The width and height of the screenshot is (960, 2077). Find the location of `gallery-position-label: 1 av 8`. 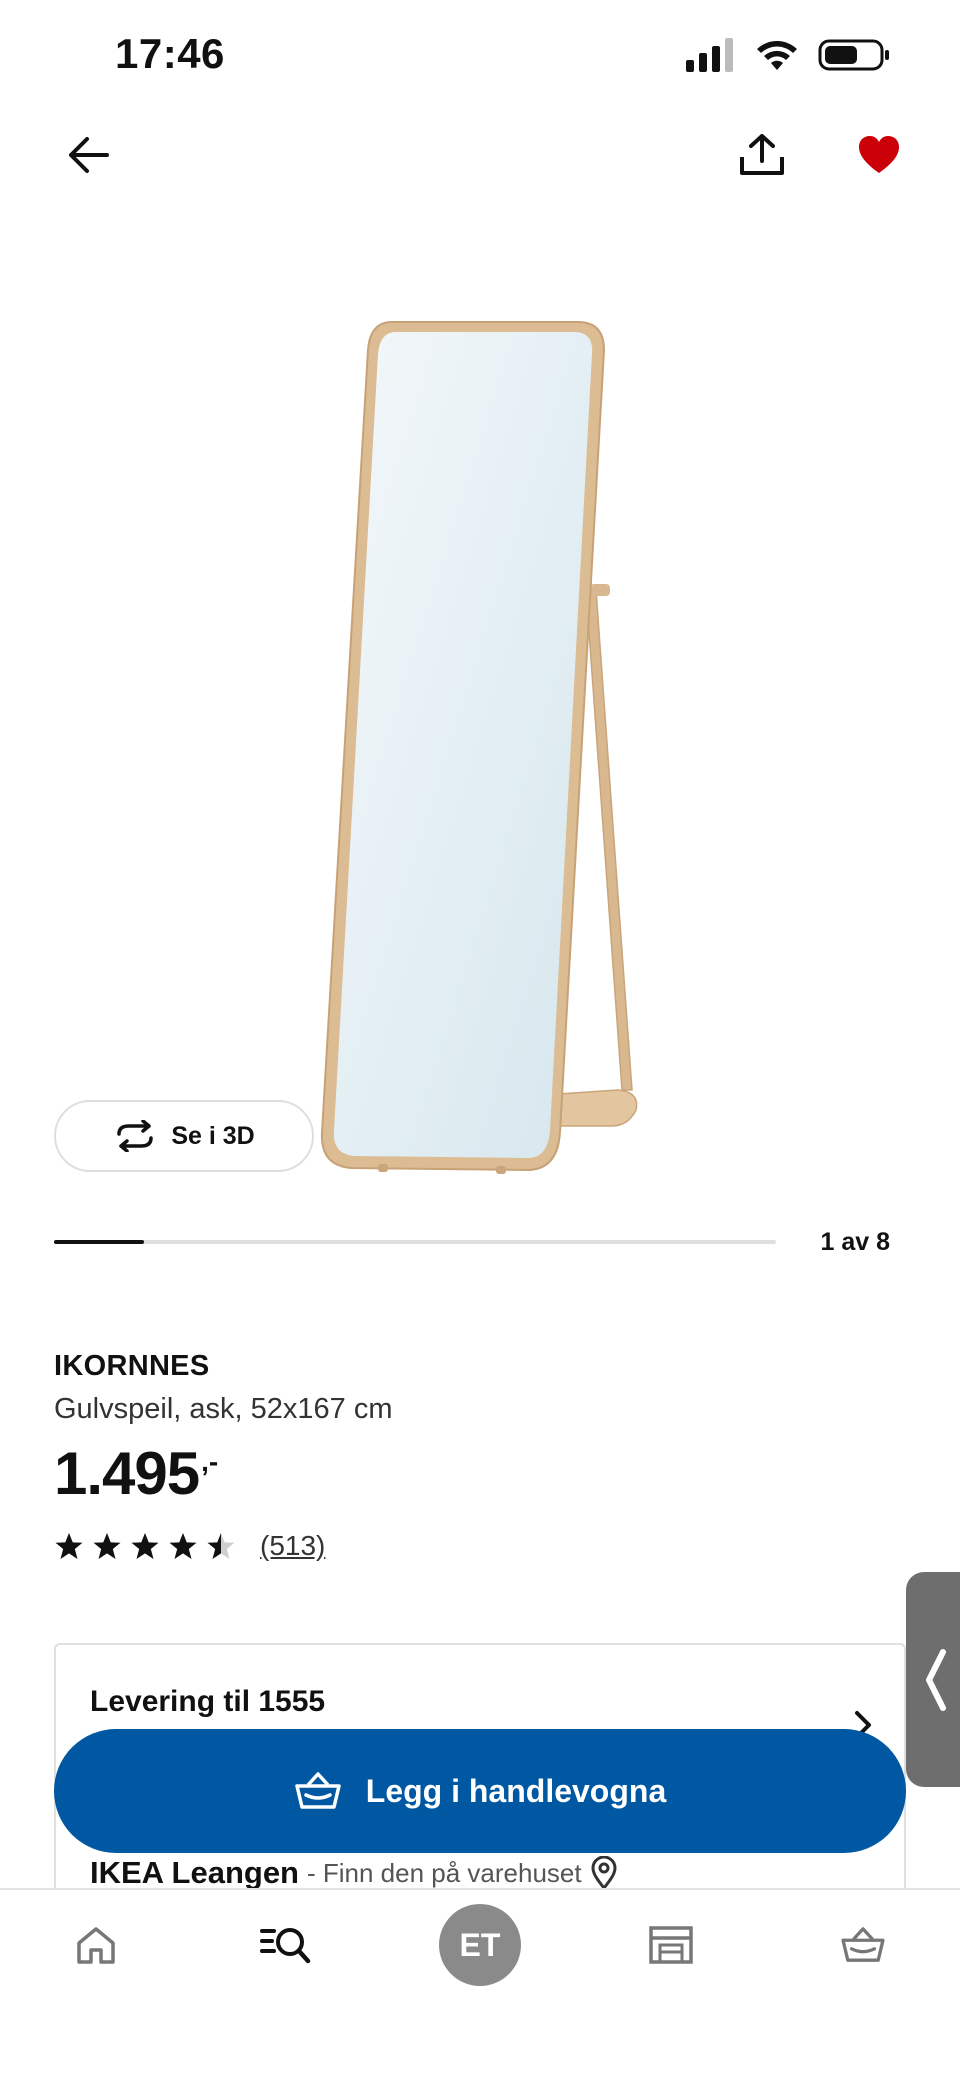

gallery-position-label: 1 av 8 is located at coordinates (855, 1242).